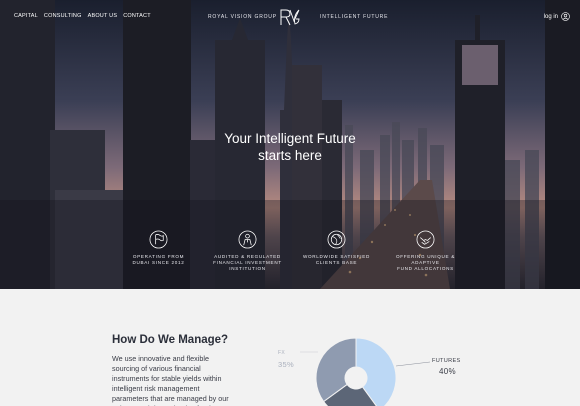 This screenshot has width=580, height=406. What do you see at coordinates (447, 371) in the screenshot?
I see `futures-value: 40%` at bounding box center [447, 371].